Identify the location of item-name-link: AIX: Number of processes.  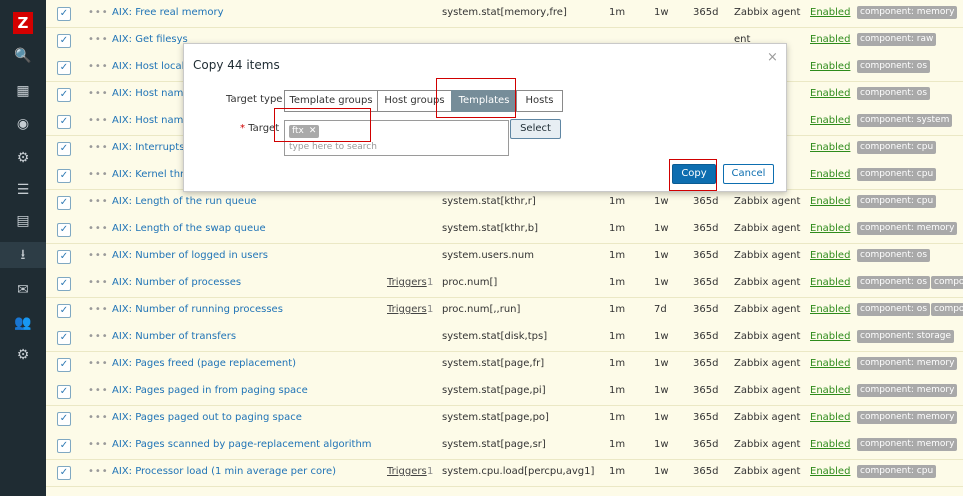
(176, 282).